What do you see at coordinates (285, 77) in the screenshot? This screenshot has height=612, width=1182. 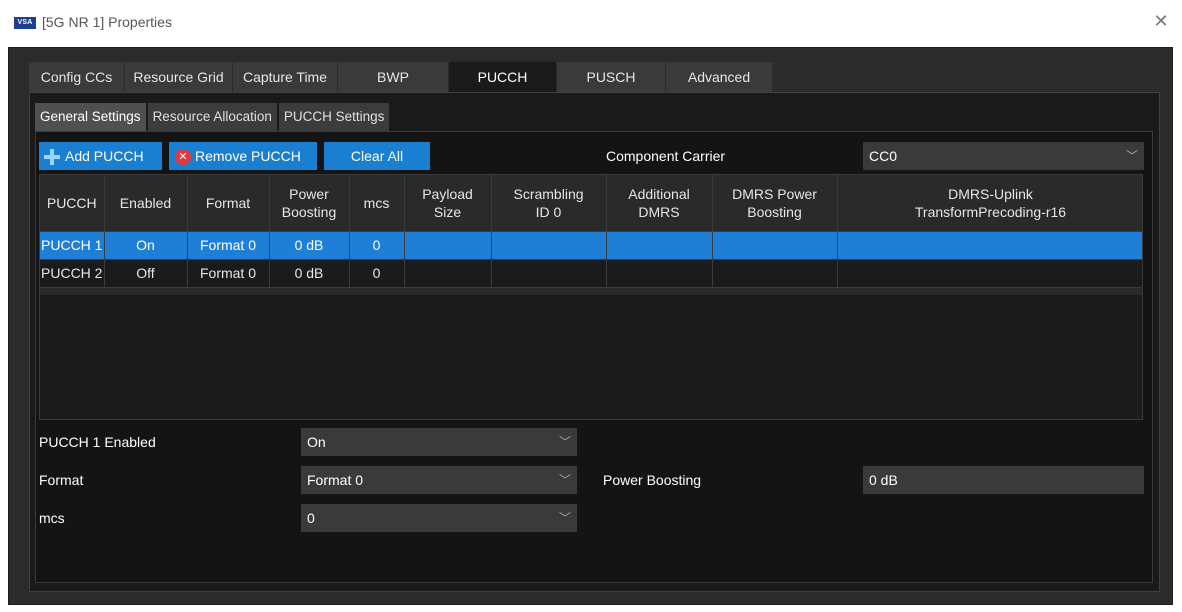 I see `tab-capture-time: Capture Time` at bounding box center [285, 77].